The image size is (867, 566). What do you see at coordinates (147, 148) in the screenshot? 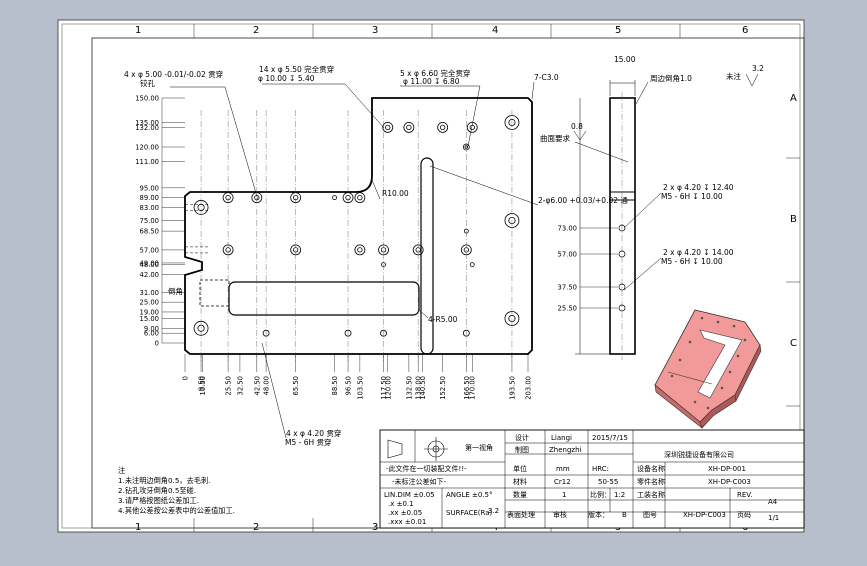
I see `dim-left-label: 120.00` at bounding box center [147, 148].